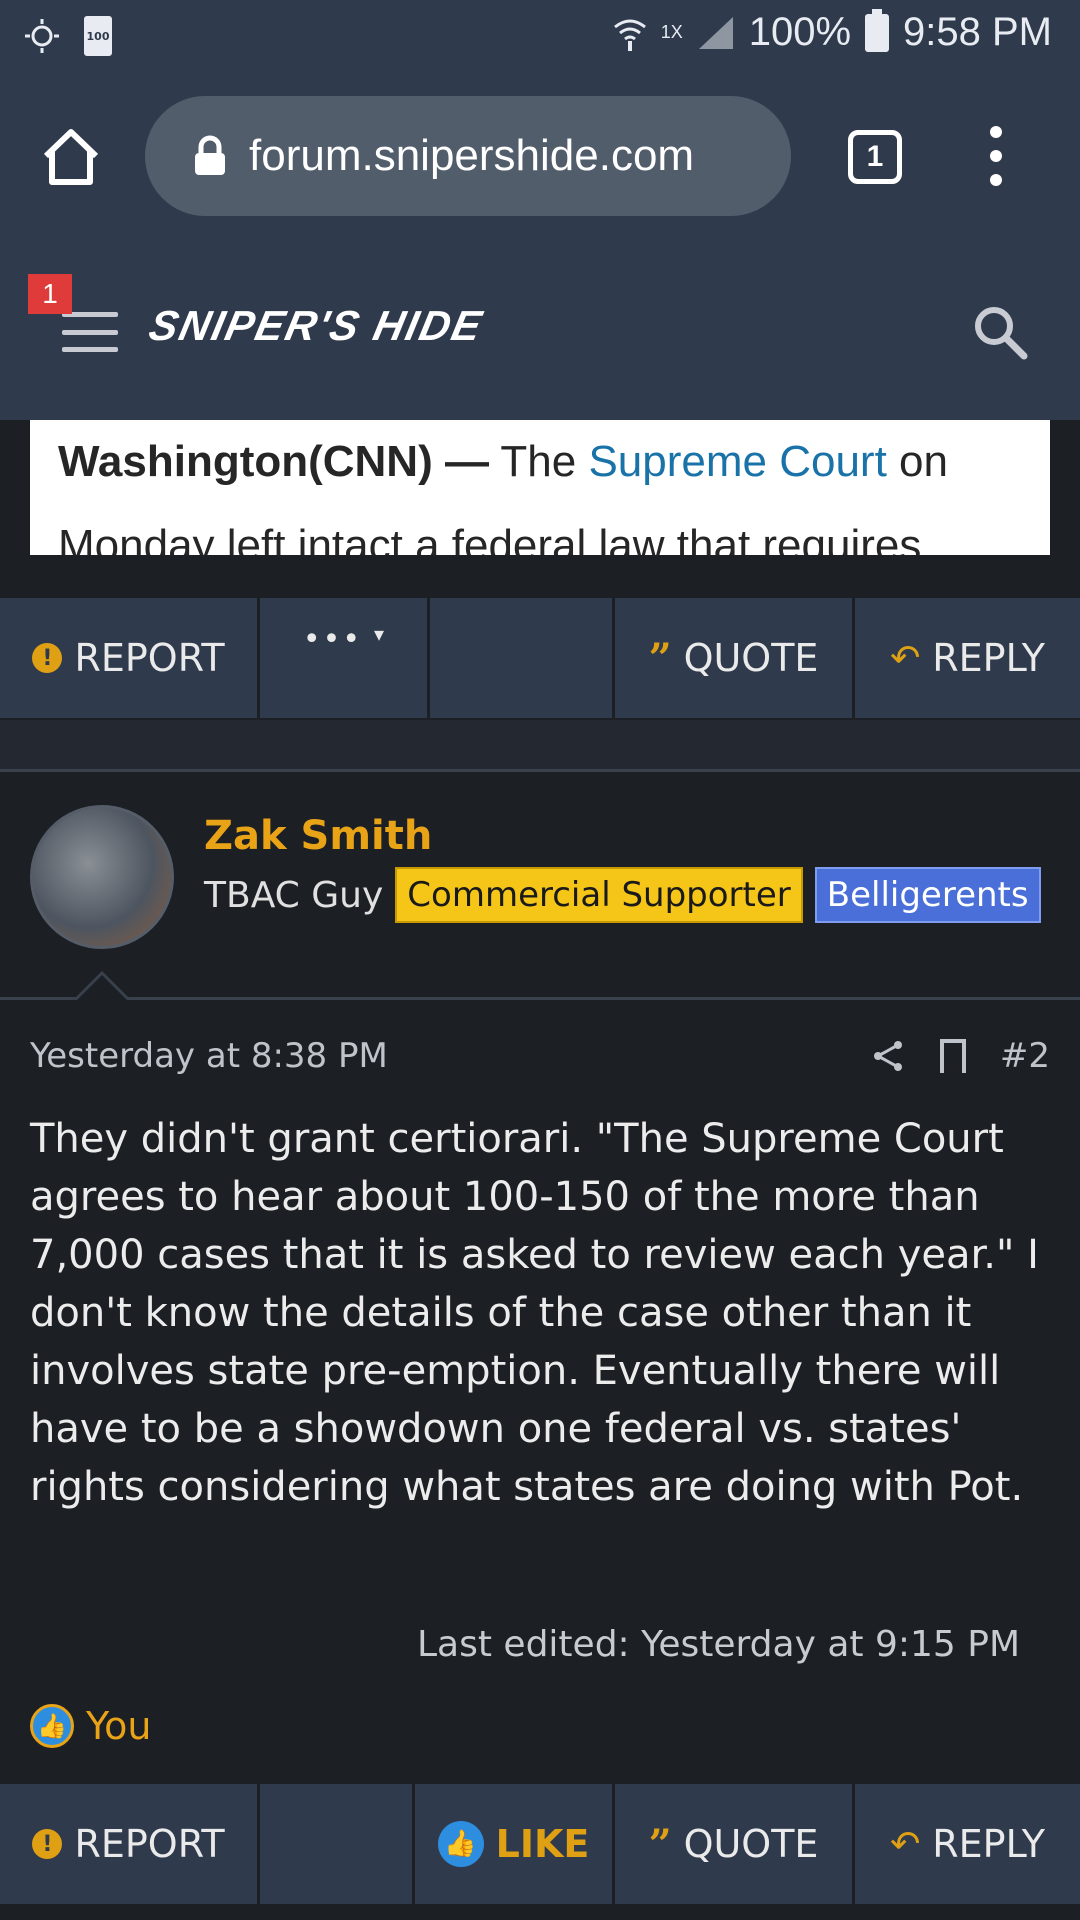  I want to click on hamburger-menu-icon, so click(90, 332).